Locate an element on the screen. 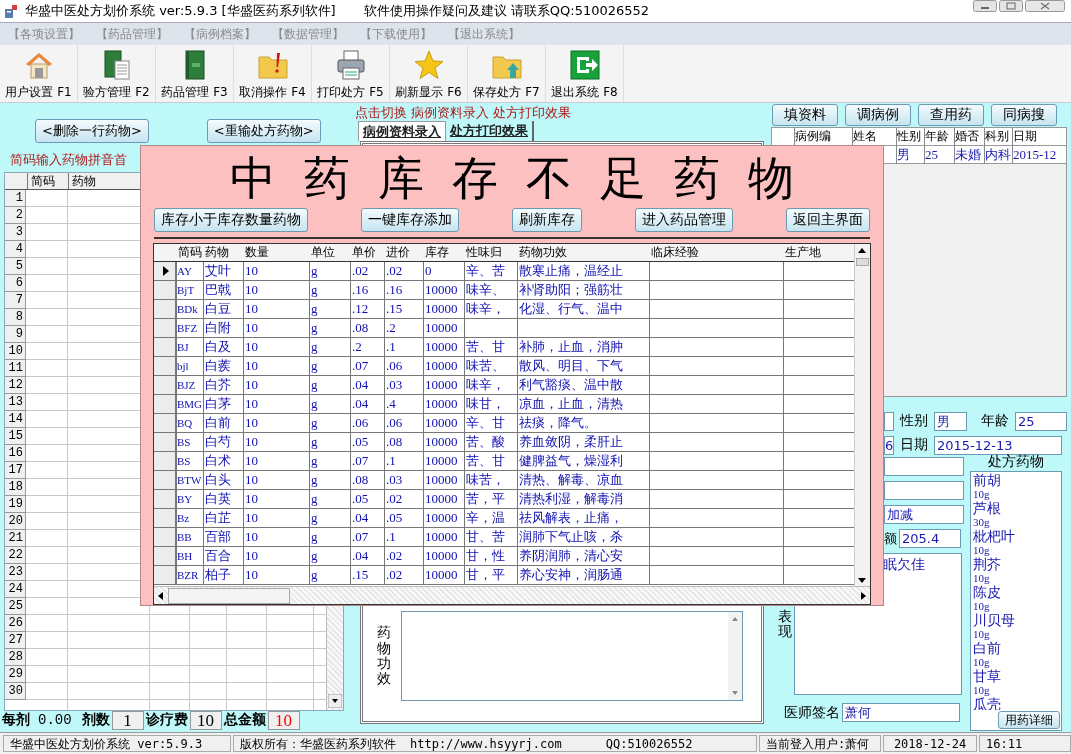 This screenshot has height=754, width=1071. input-field: 萧何 is located at coordinates (901, 712).